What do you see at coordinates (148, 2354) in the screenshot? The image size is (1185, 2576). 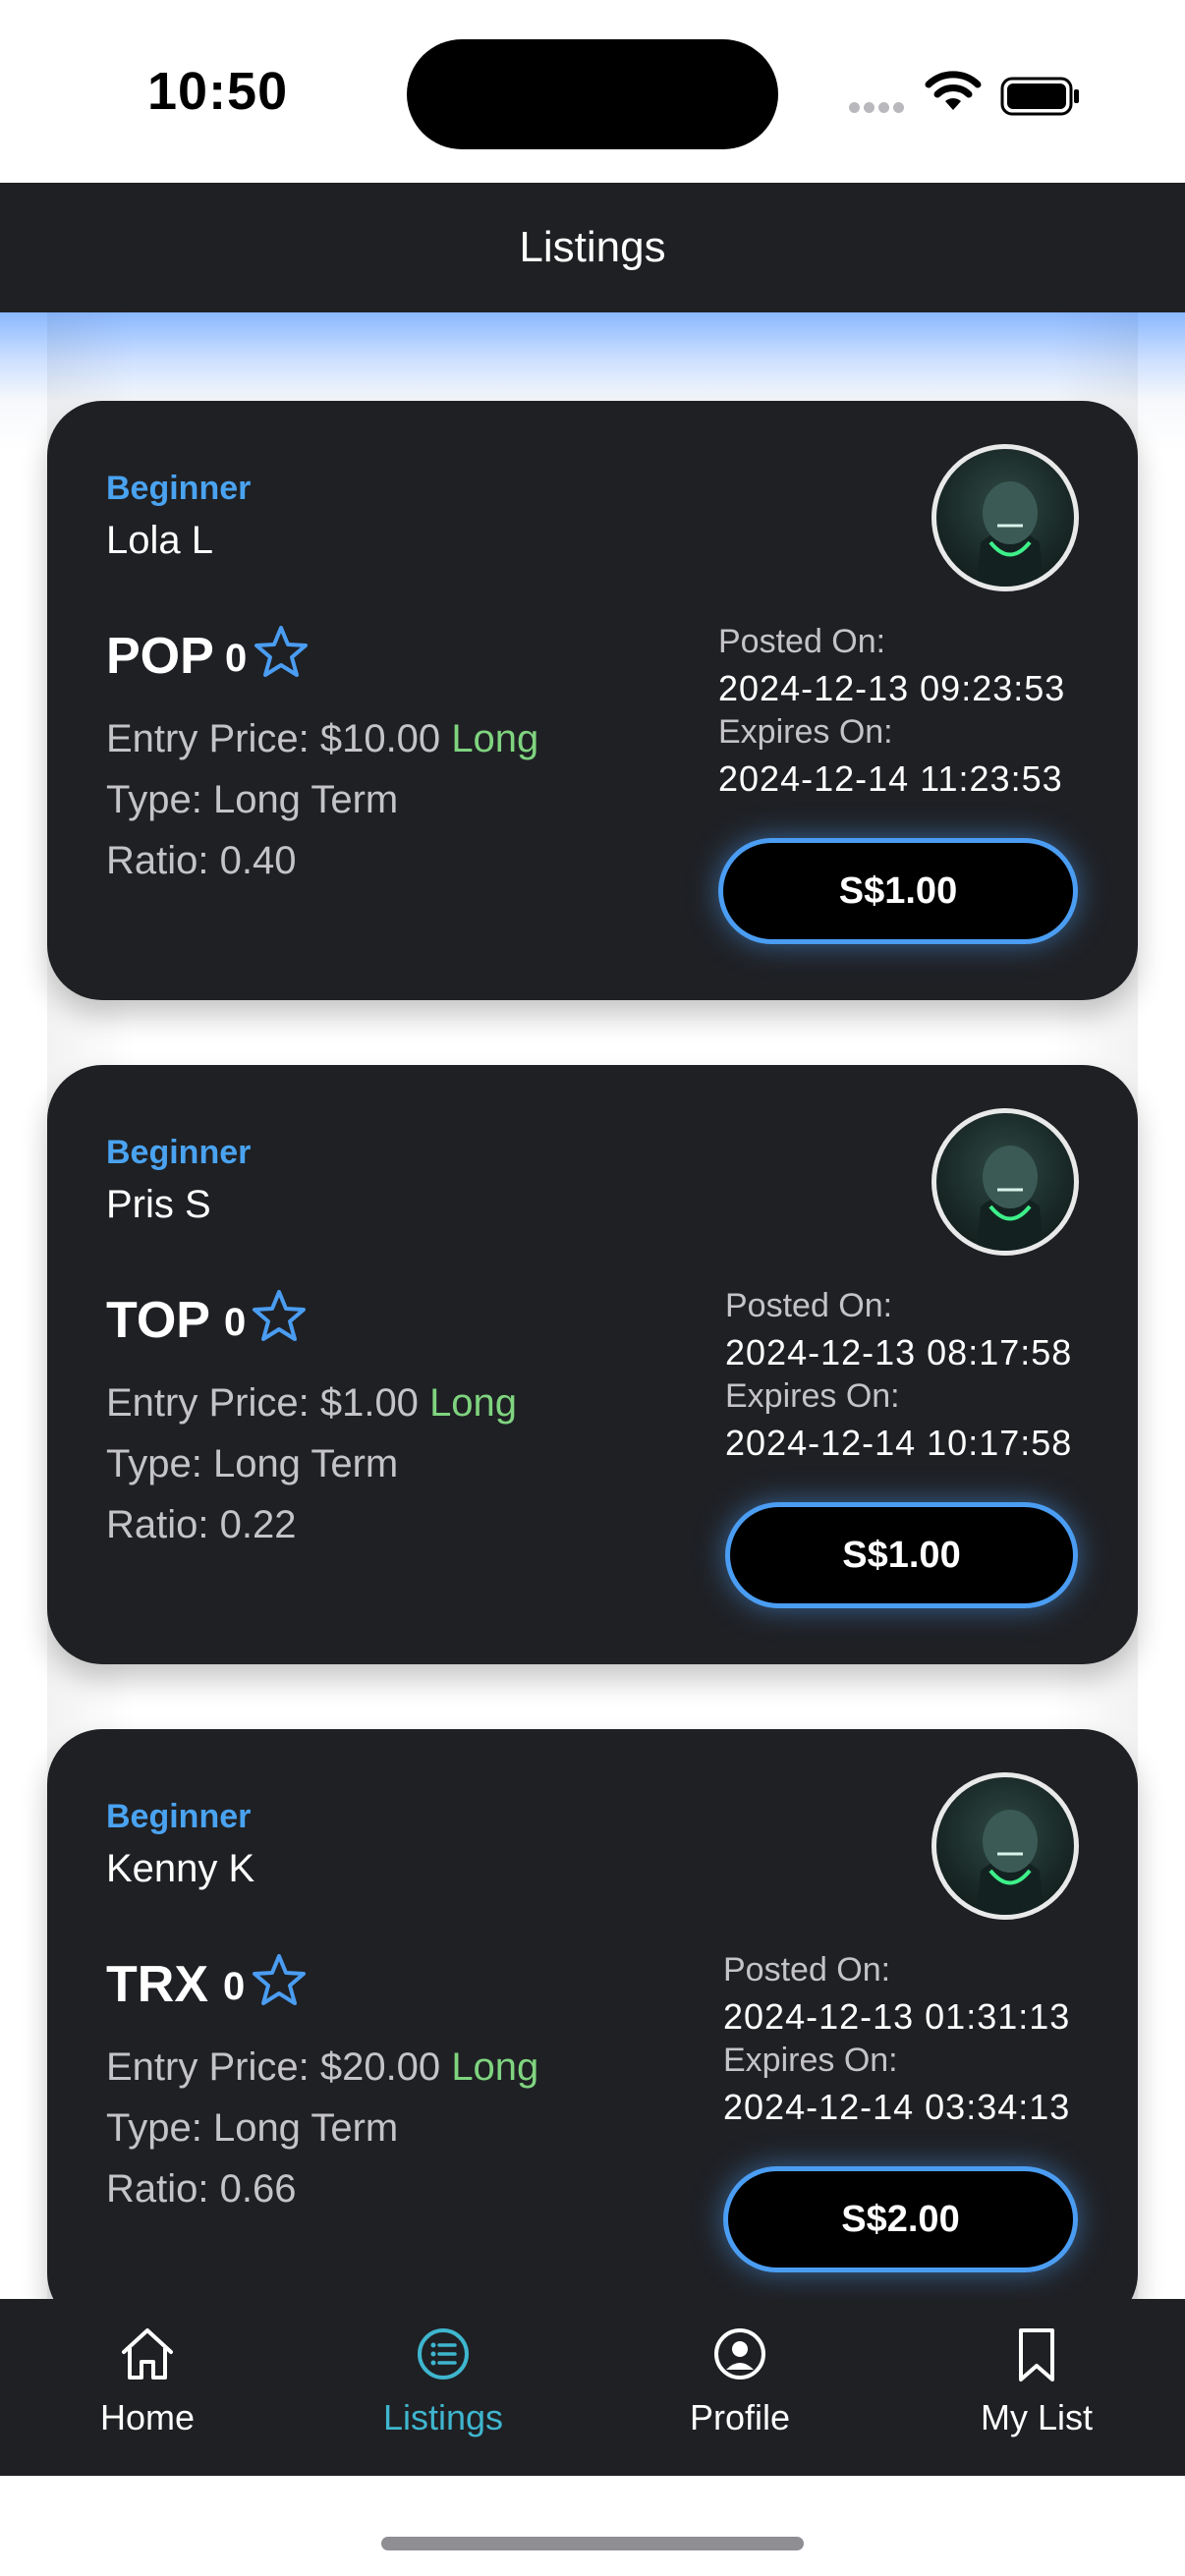 I see `home-icon` at bounding box center [148, 2354].